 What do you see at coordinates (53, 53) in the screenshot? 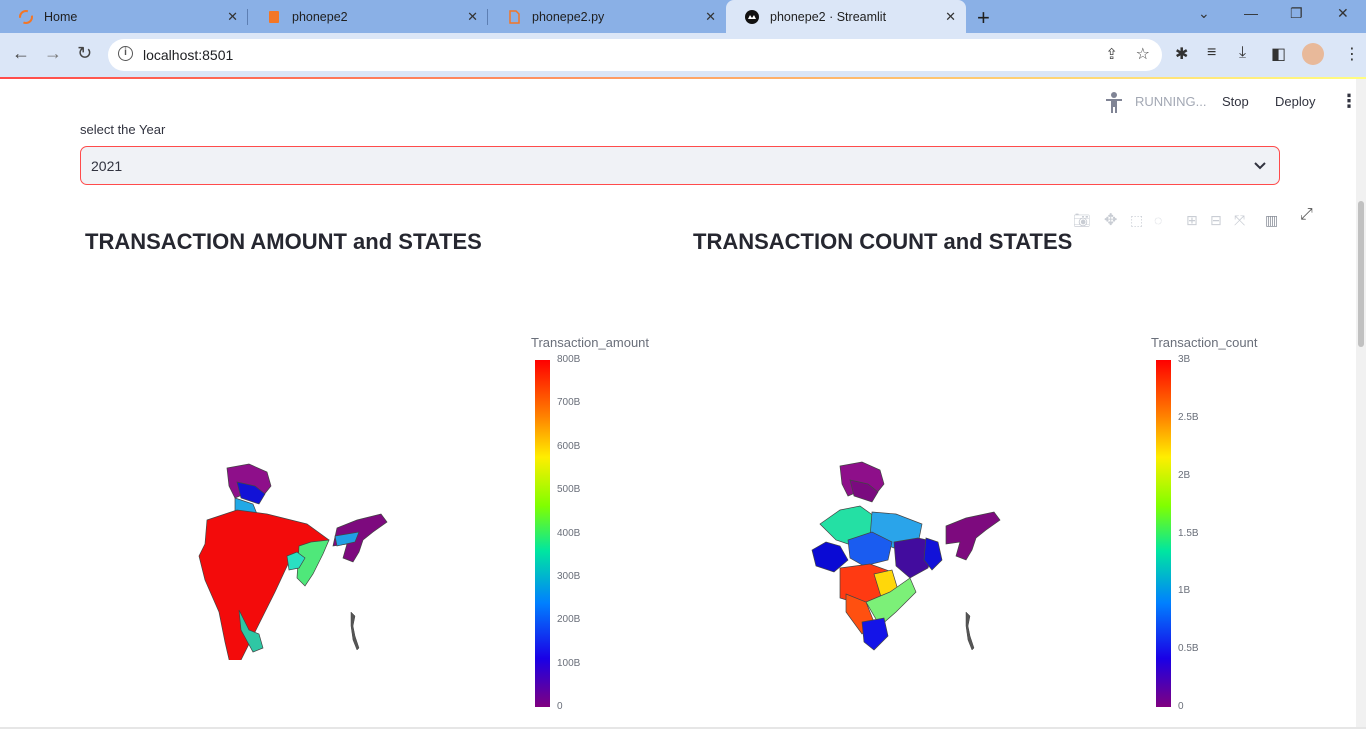
I see `forward-icon: →` at bounding box center [53, 53].